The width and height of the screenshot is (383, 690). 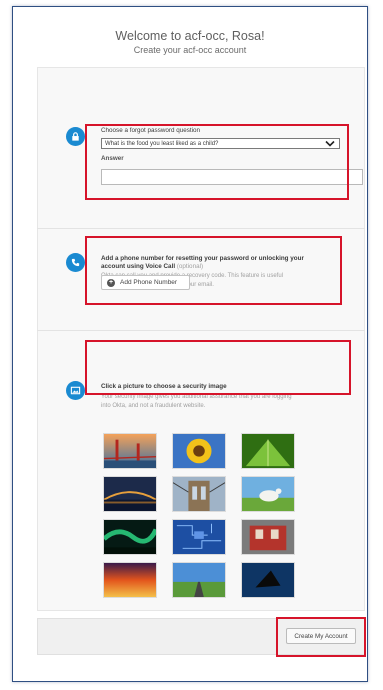 What do you see at coordinates (75, 390) in the screenshot?
I see `image-icon` at bounding box center [75, 390].